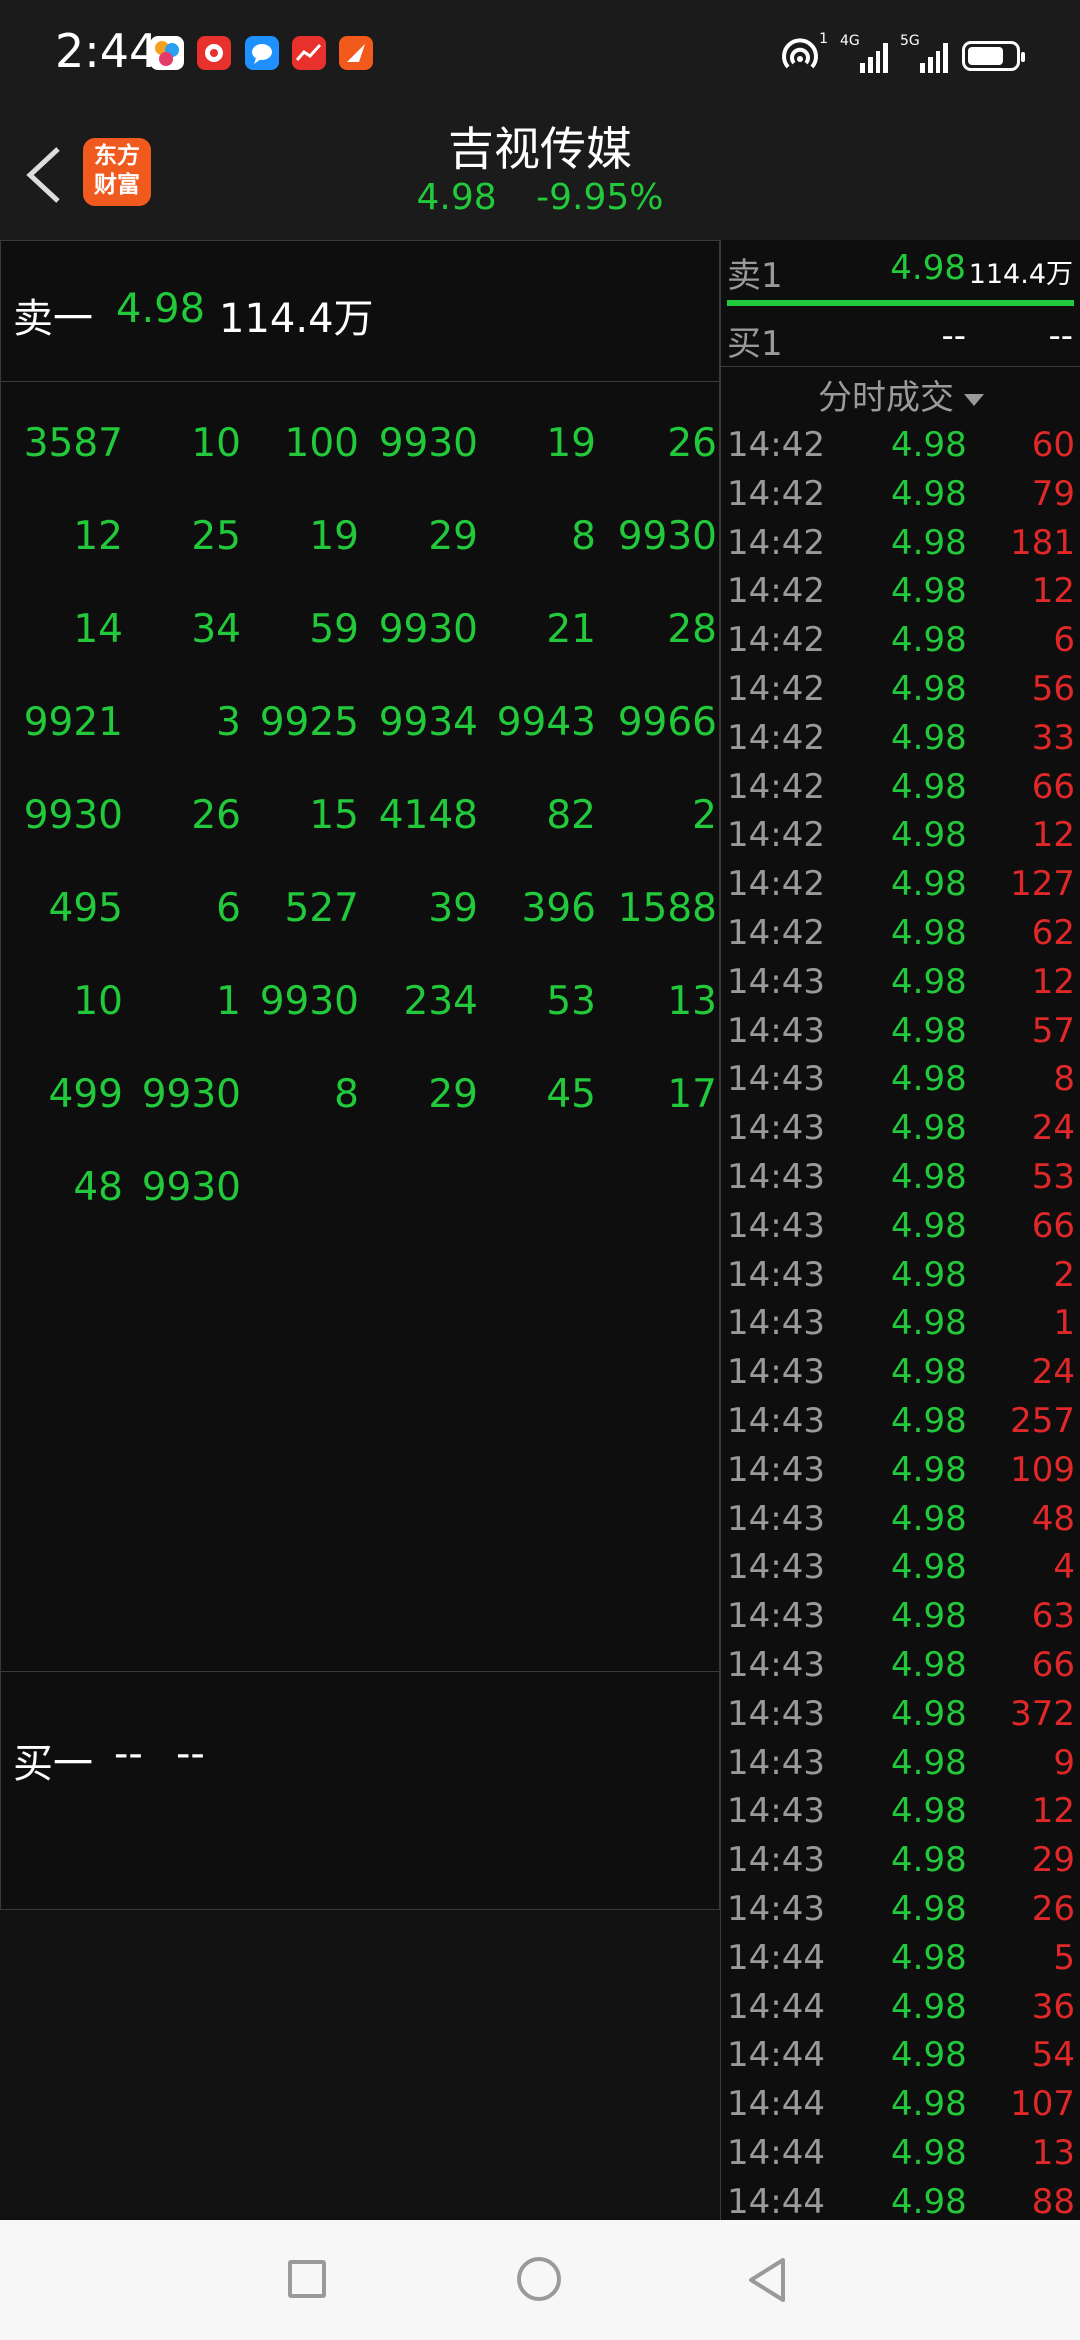  Describe the element at coordinates (1053, 1616) in the screenshot. I see `trade-vol: 63` at that location.